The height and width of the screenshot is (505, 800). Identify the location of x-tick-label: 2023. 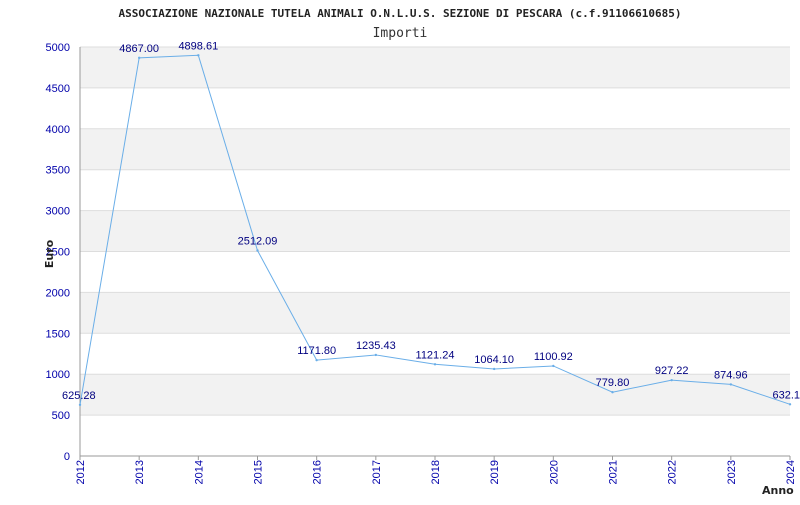
(732, 472).